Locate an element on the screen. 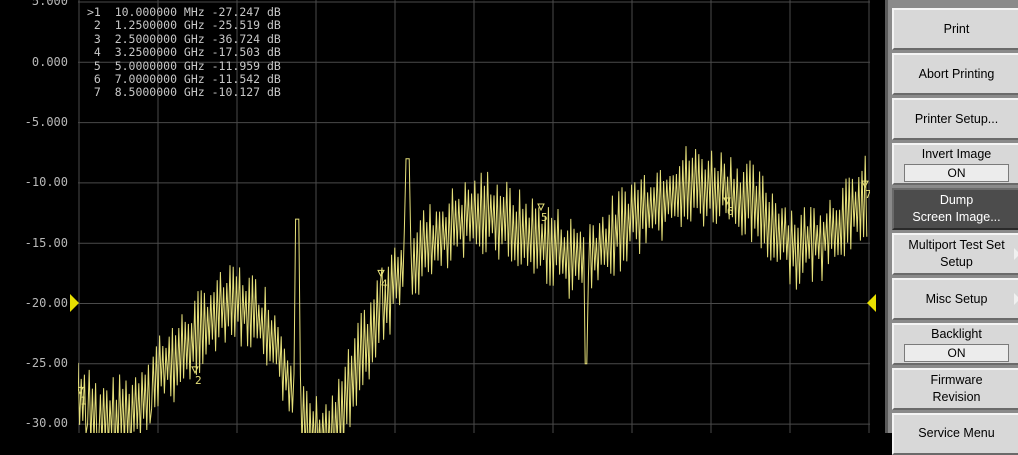 The image size is (1018, 455). firmware-label-line2: Revision is located at coordinates (956, 397).